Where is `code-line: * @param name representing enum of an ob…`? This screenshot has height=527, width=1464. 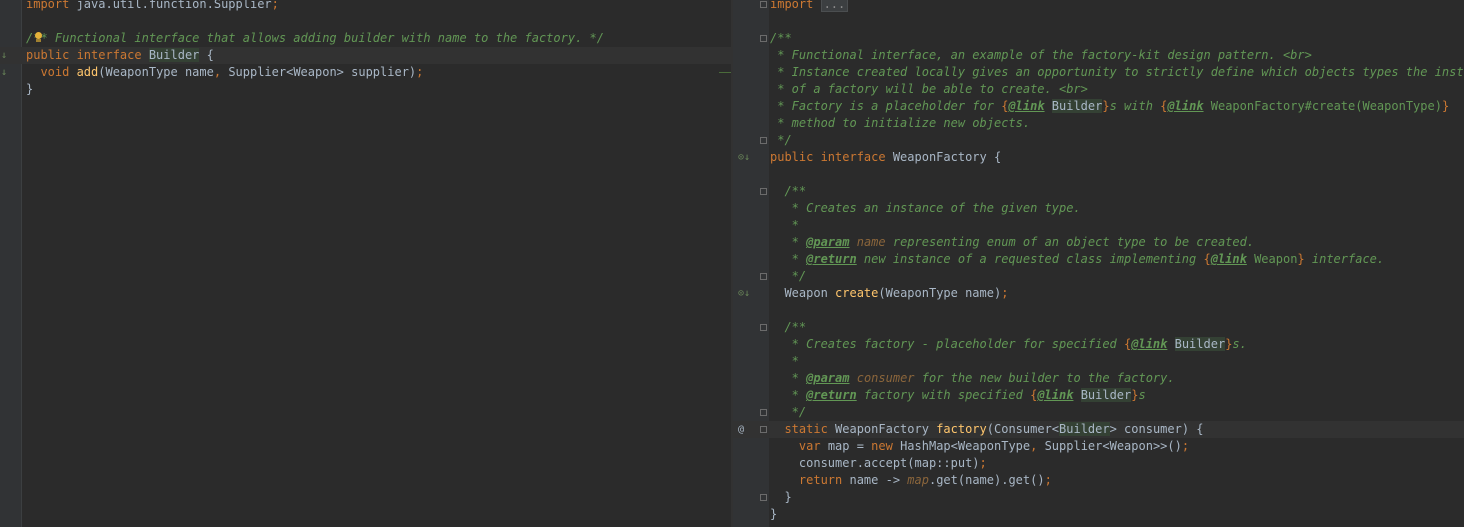
code-line: * @param name representing enum of an ob… is located at coordinates (1098, 242).